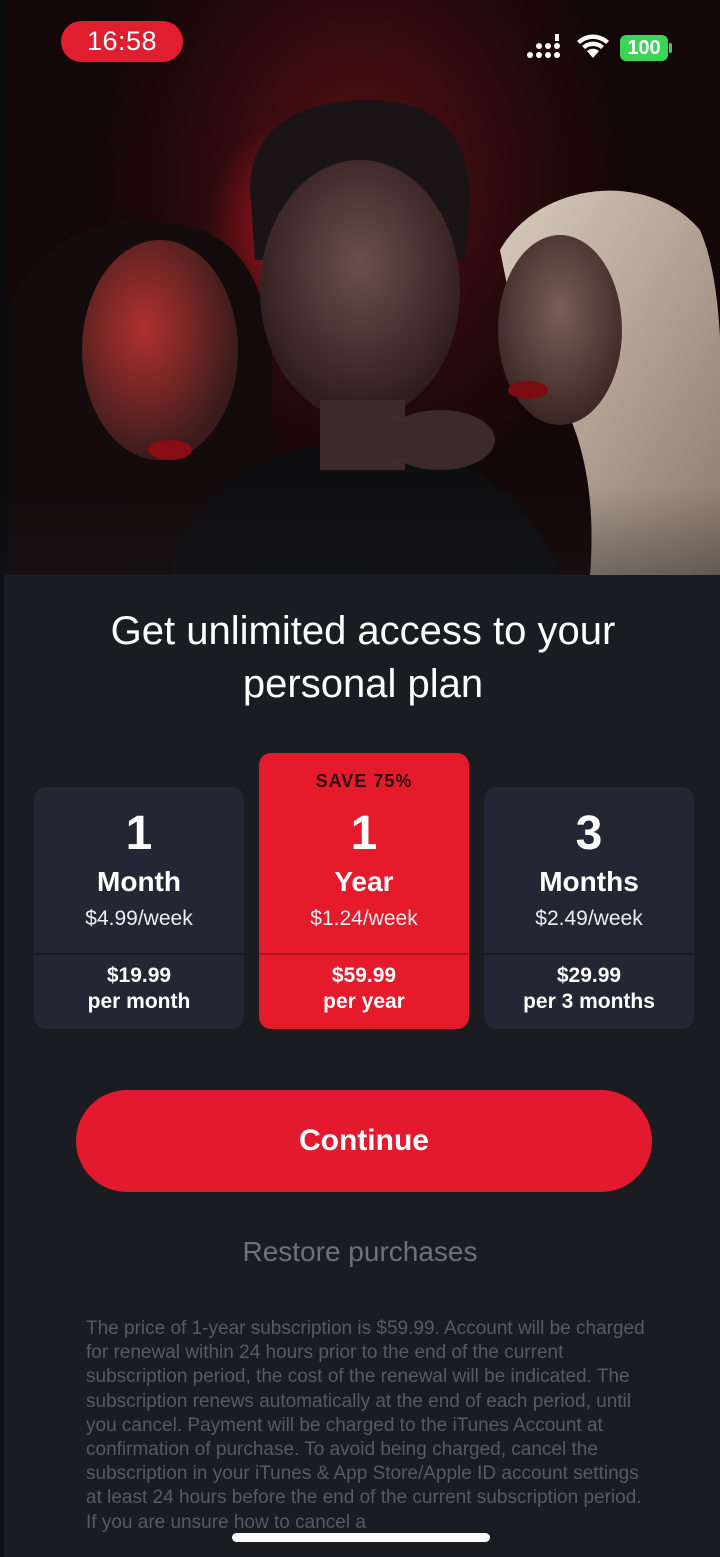 The height and width of the screenshot is (1557, 720). What do you see at coordinates (360, 1252) in the screenshot?
I see `restore-purchases-link: Restore purchases` at bounding box center [360, 1252].